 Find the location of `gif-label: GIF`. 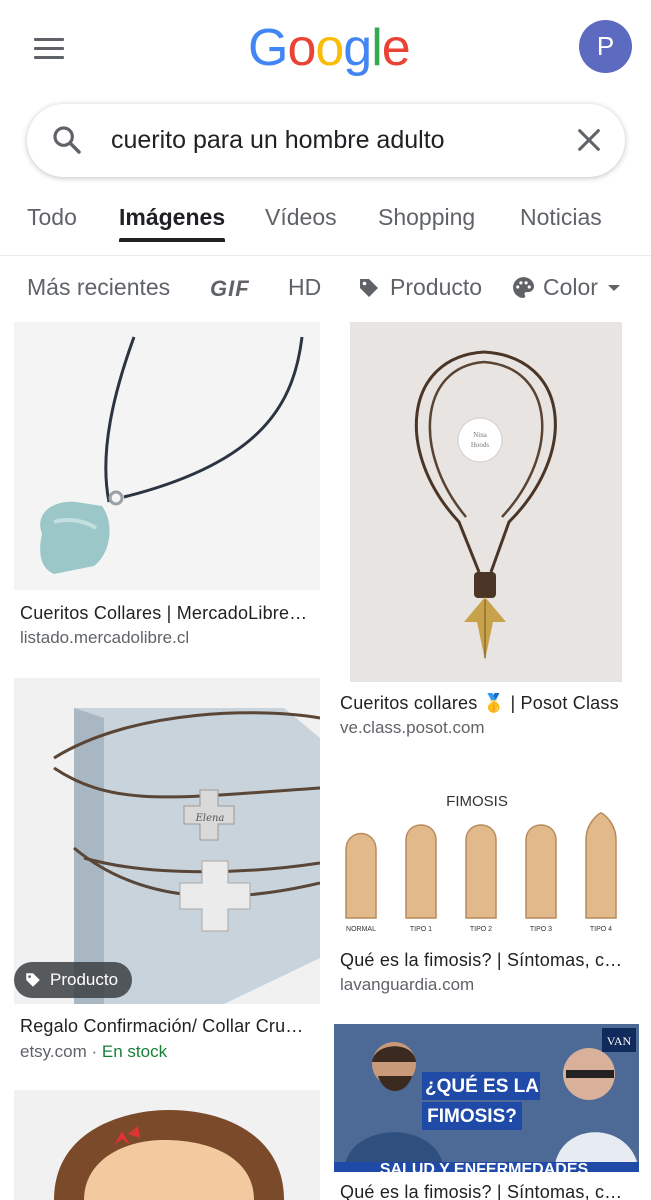

gif-label: GIF is located at coordinates (230, 288).